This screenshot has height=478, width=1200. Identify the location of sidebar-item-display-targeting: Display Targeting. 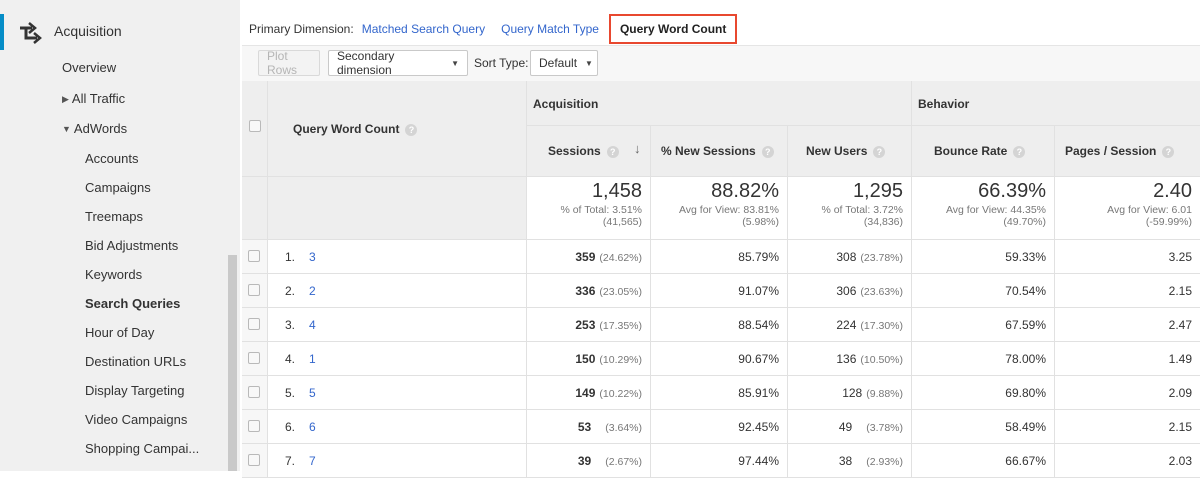
(134, 390).